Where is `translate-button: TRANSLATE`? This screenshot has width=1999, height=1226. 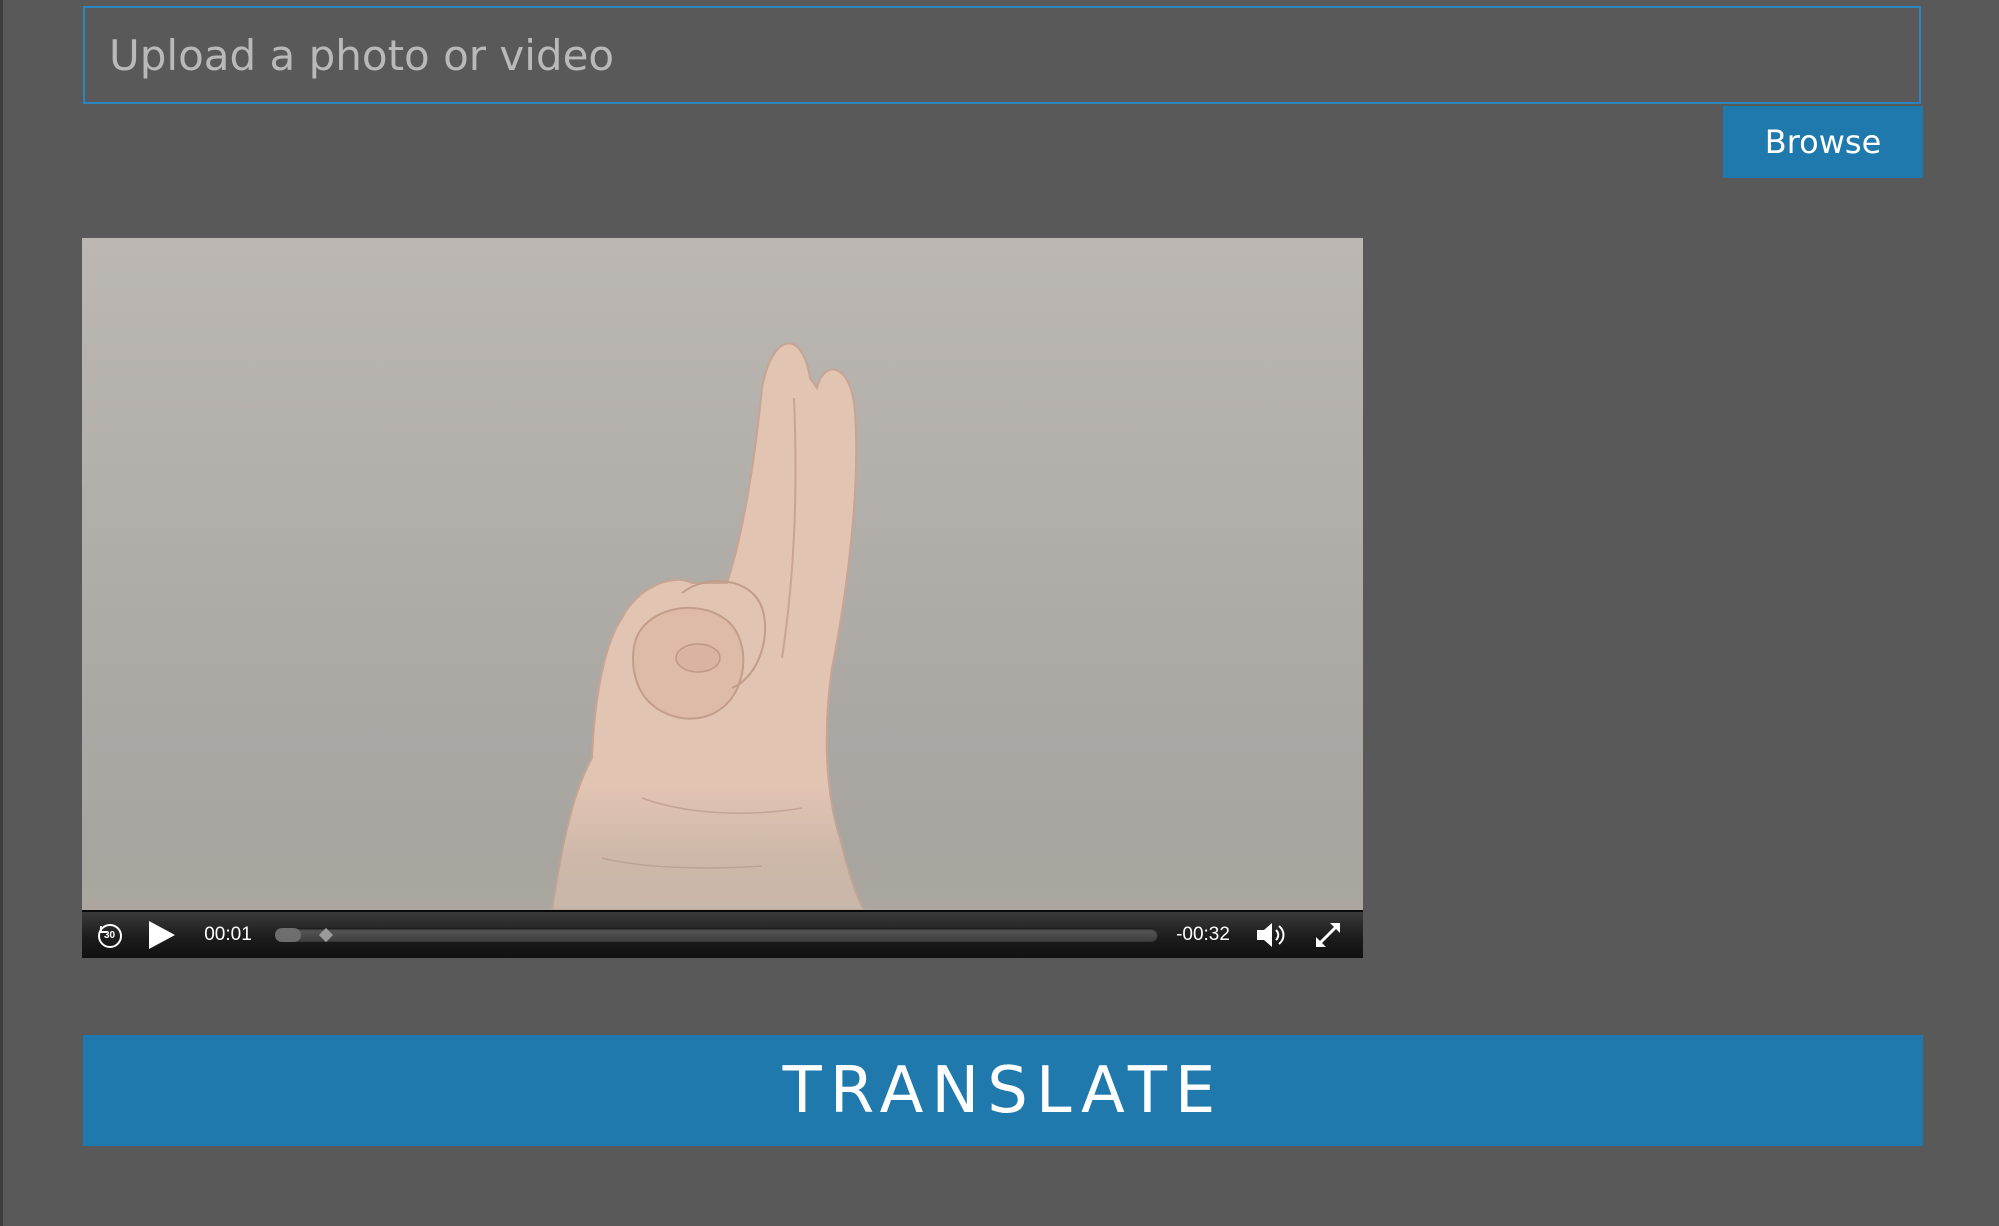 translate-button: TRANSLATE is located at coordinates (1003, 1090).